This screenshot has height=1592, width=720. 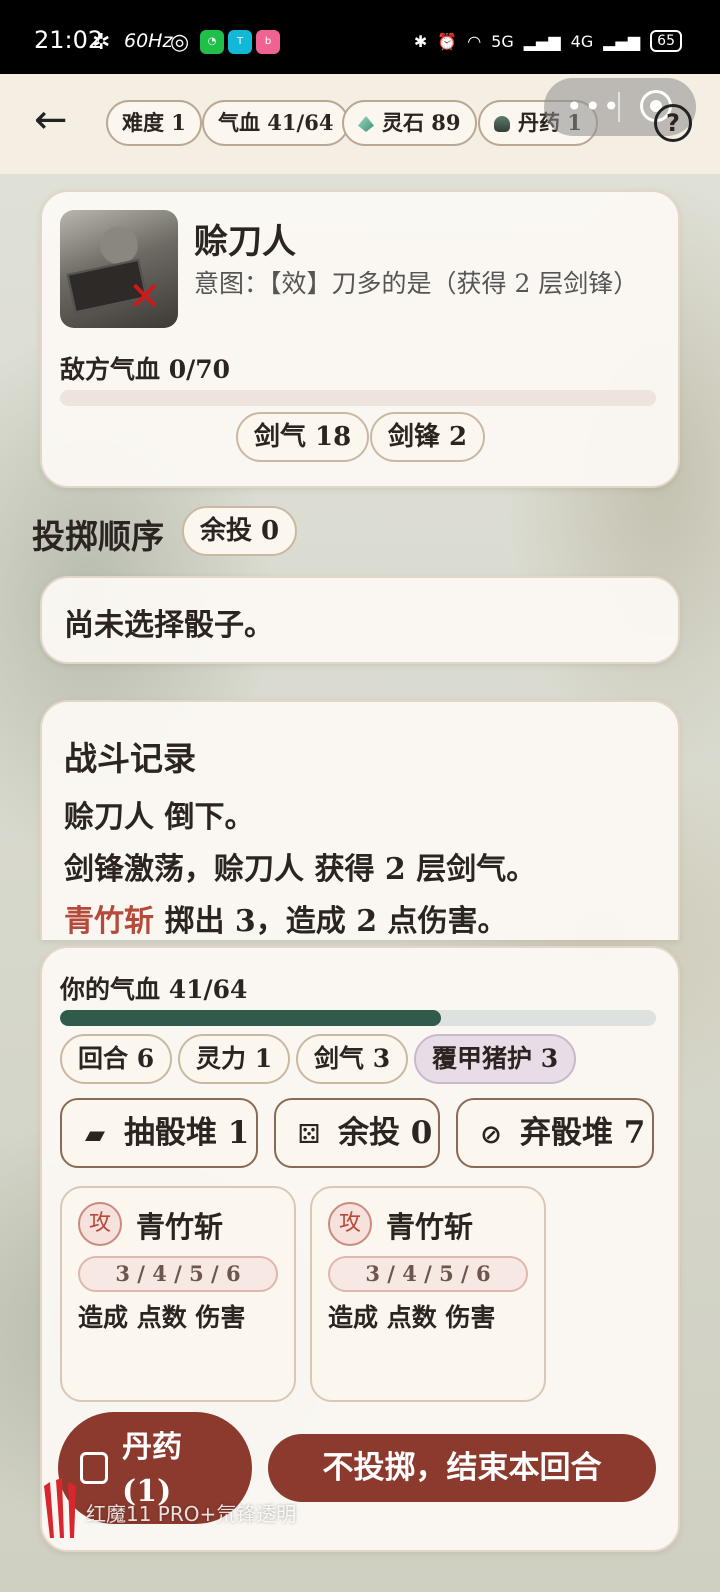 I want to click on alarm-app-icon: ◎, so click(x=180, y=42).